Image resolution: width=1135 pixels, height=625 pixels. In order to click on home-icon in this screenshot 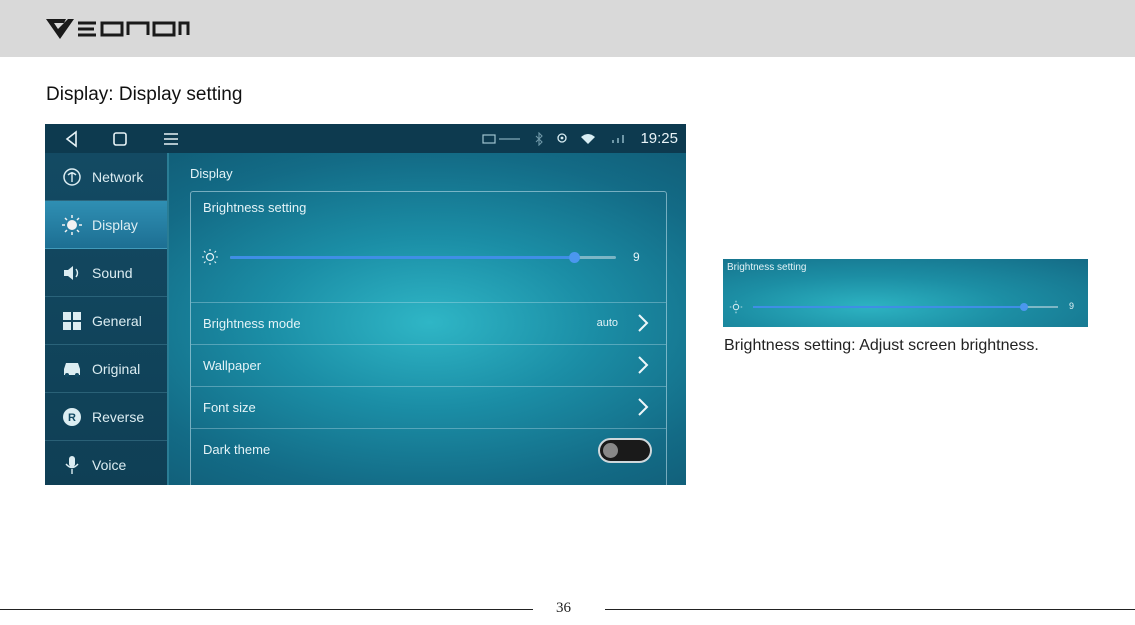, I will do `click(120, 139)`.